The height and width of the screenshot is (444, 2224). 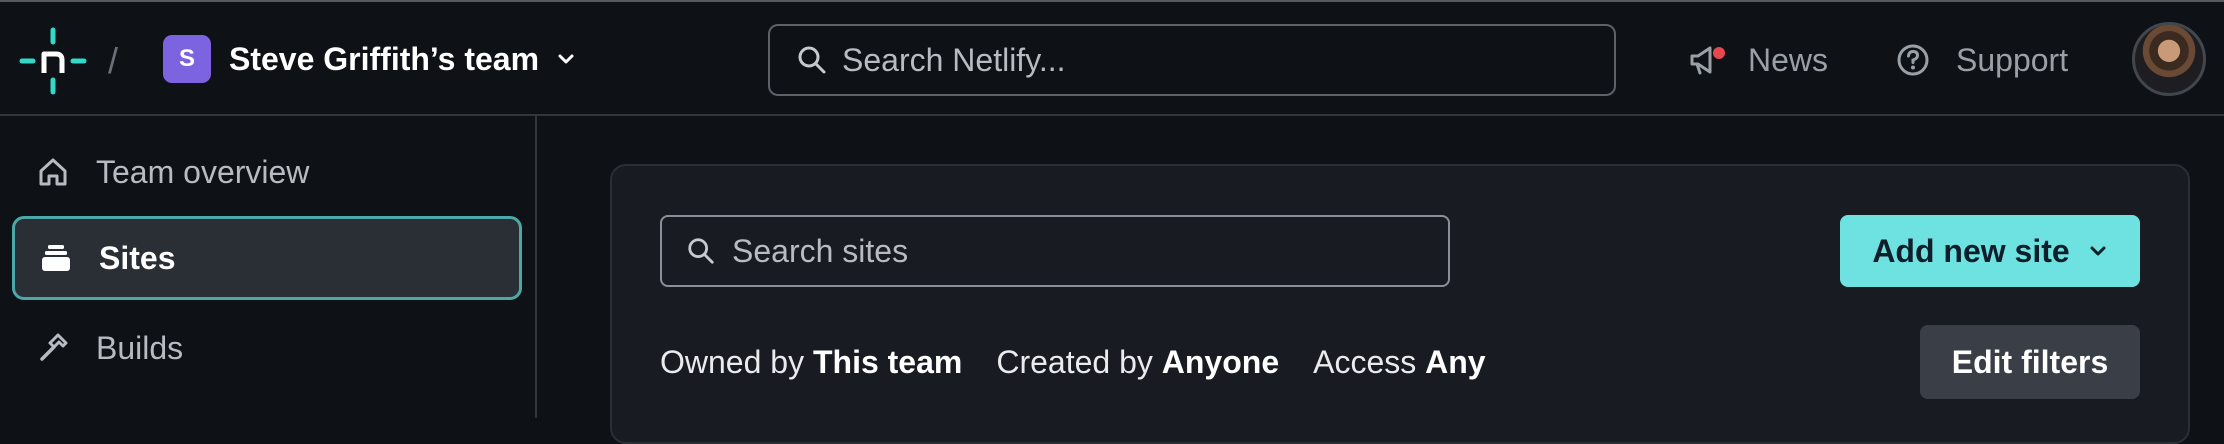 I want to click on news-link: News, so click(x=1757, y=60).